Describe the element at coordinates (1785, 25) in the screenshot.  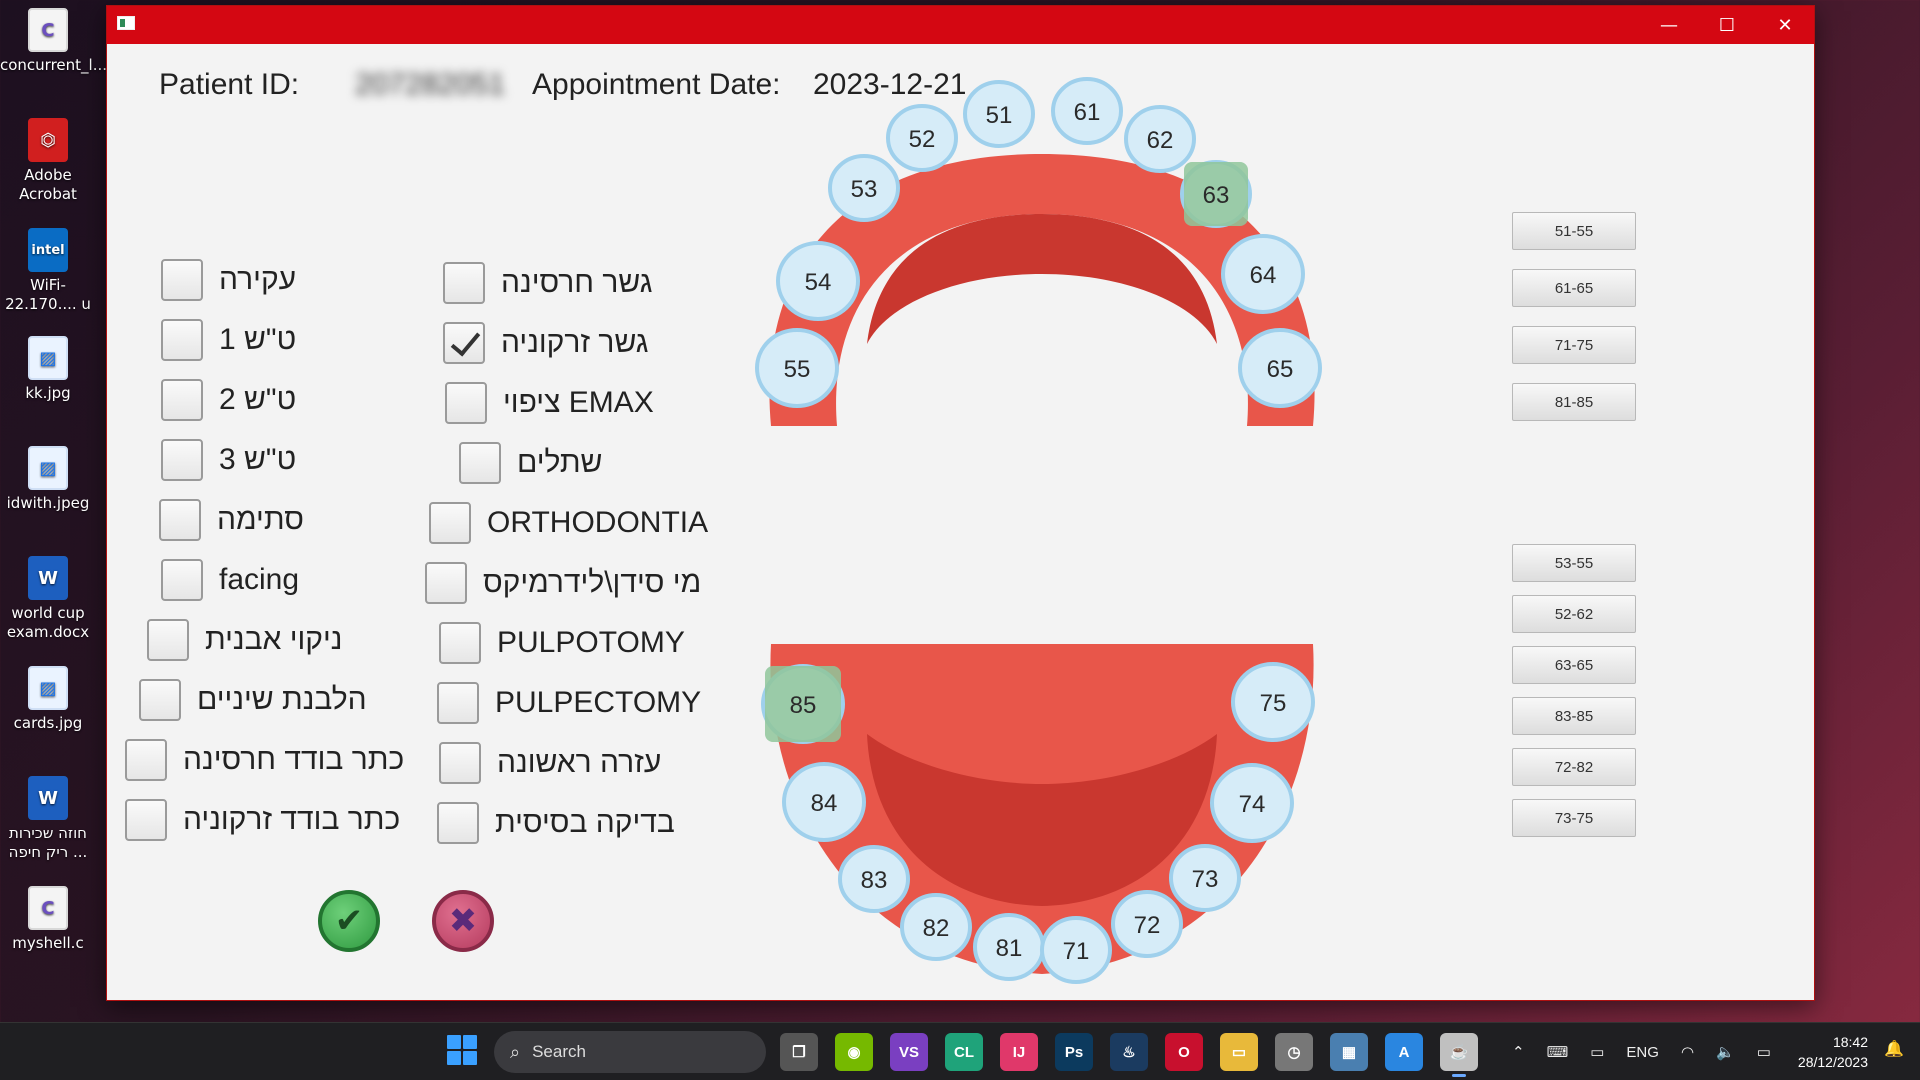
I see `close-button: ✕` at that location.